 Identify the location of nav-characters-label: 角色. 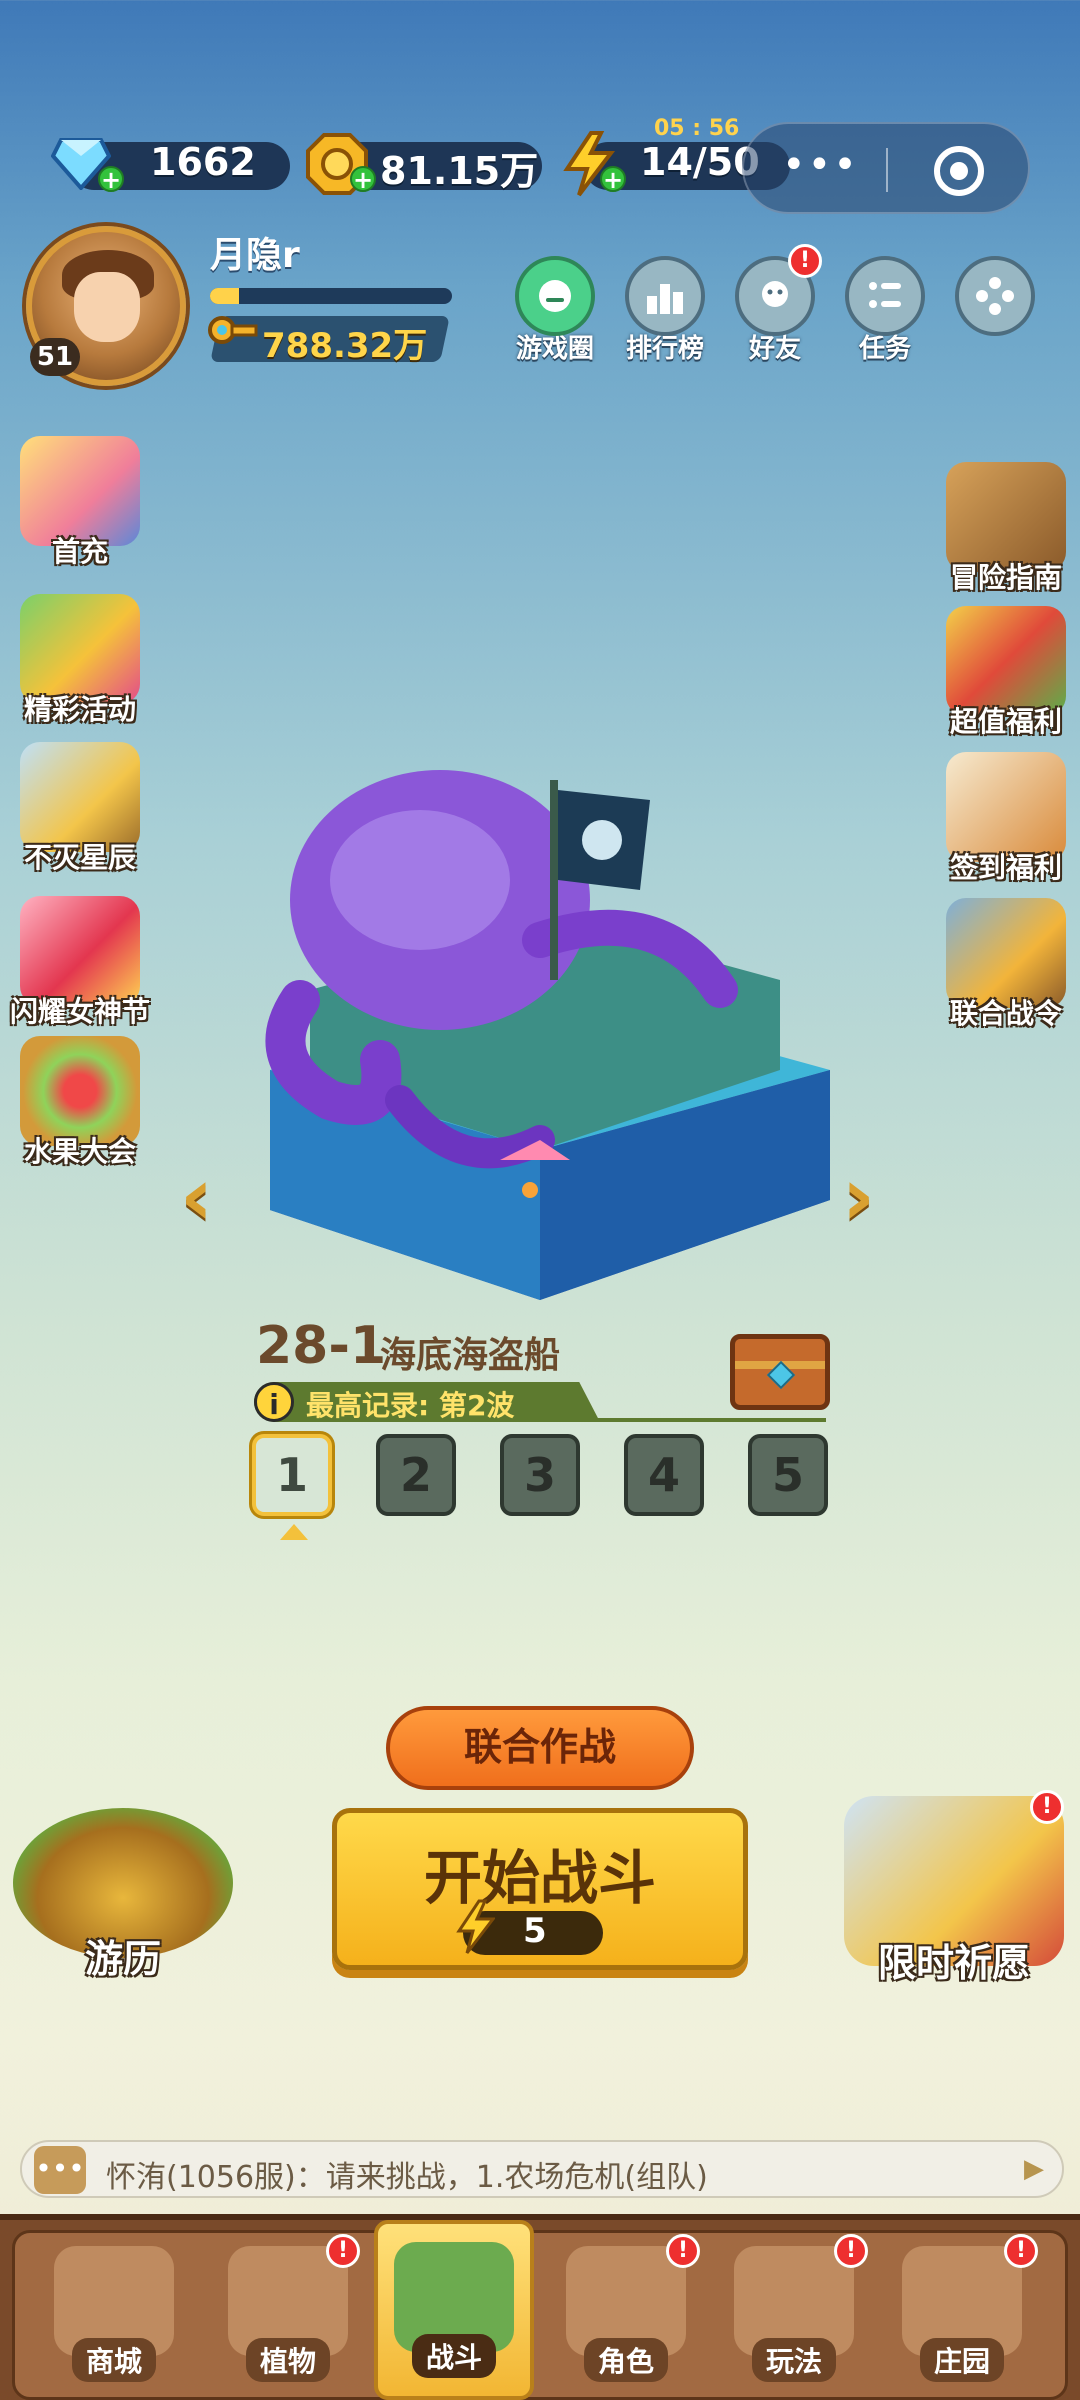
(625, 2360).